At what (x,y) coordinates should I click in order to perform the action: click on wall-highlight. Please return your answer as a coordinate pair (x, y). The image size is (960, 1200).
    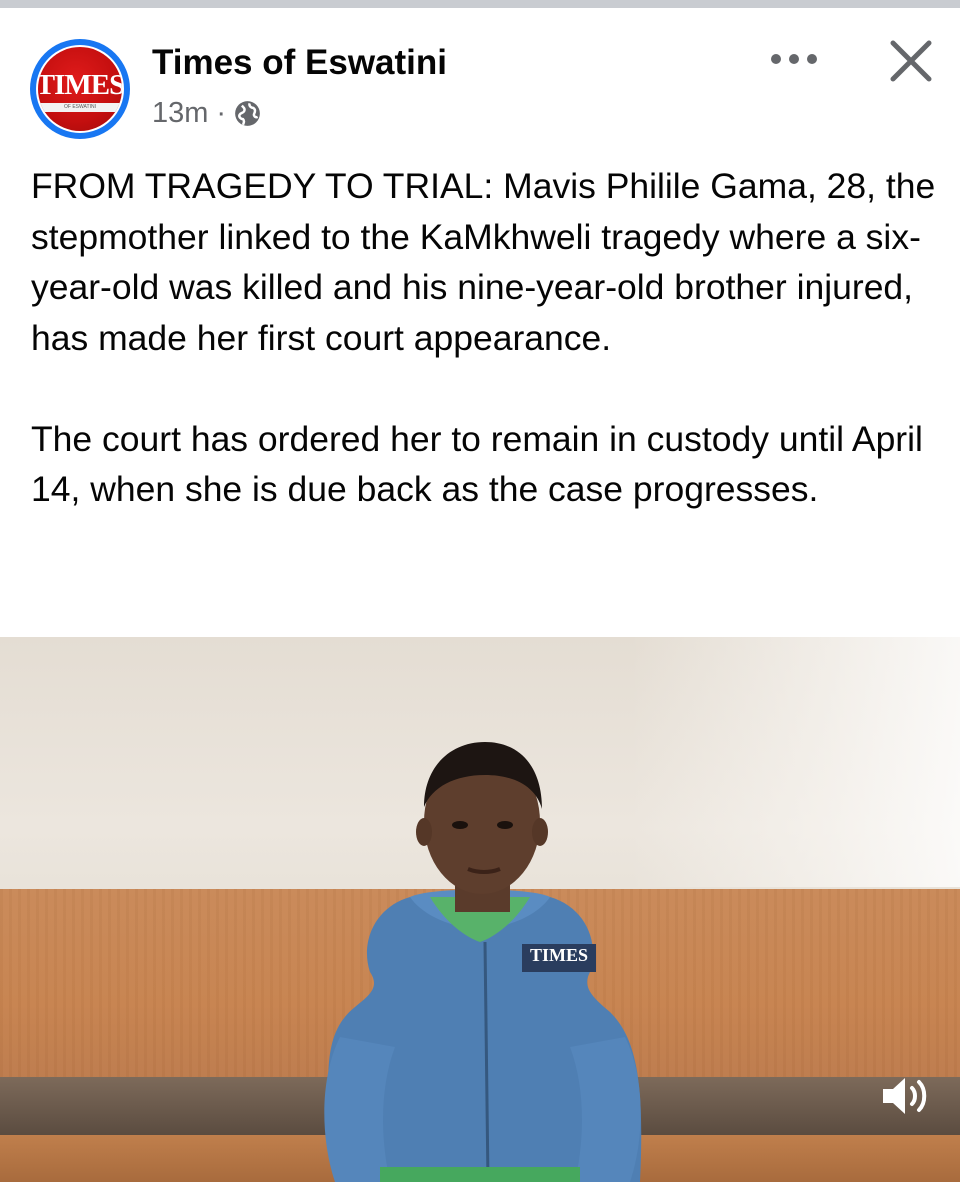
    Looking at the image, I should click on (795, 762).